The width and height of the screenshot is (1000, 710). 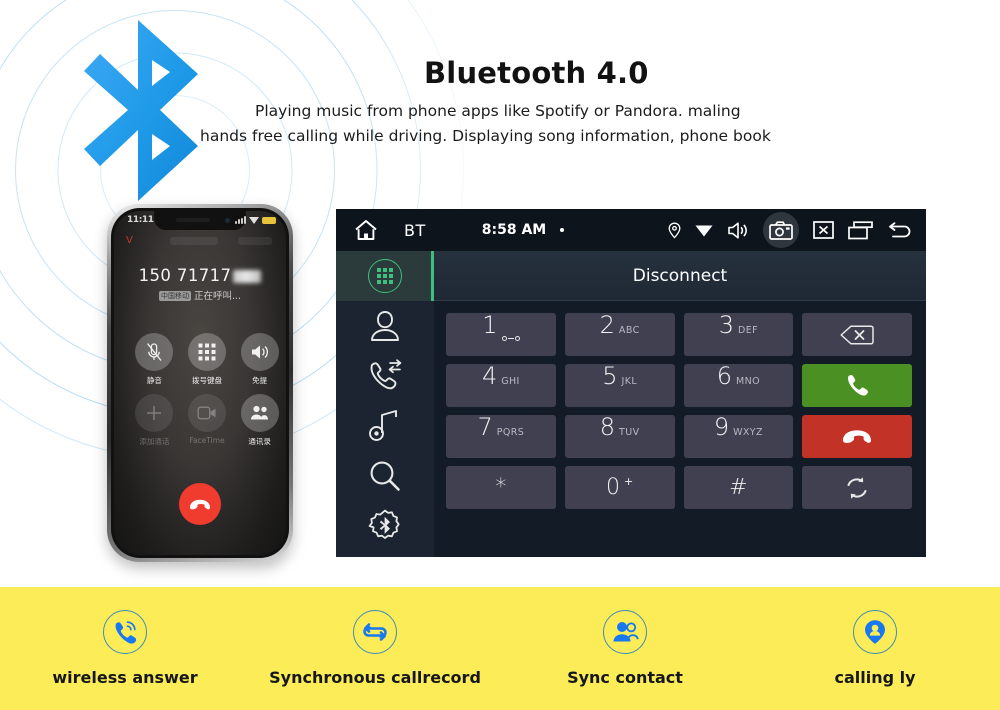 I want to click on key-0-plus: +, so click(x=629, y=481).